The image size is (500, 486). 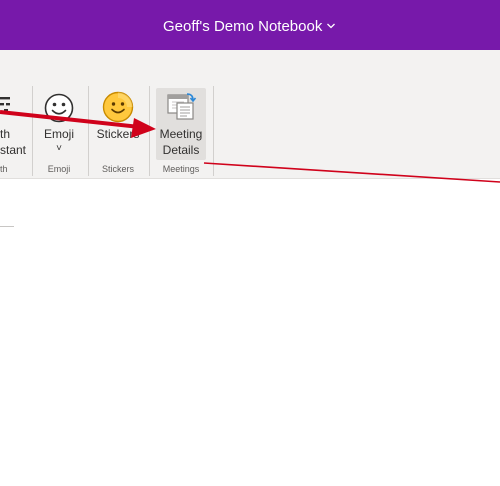 I want to click on notebook-name: Geoff's Demo Notebook, so click(x=243, y=26).